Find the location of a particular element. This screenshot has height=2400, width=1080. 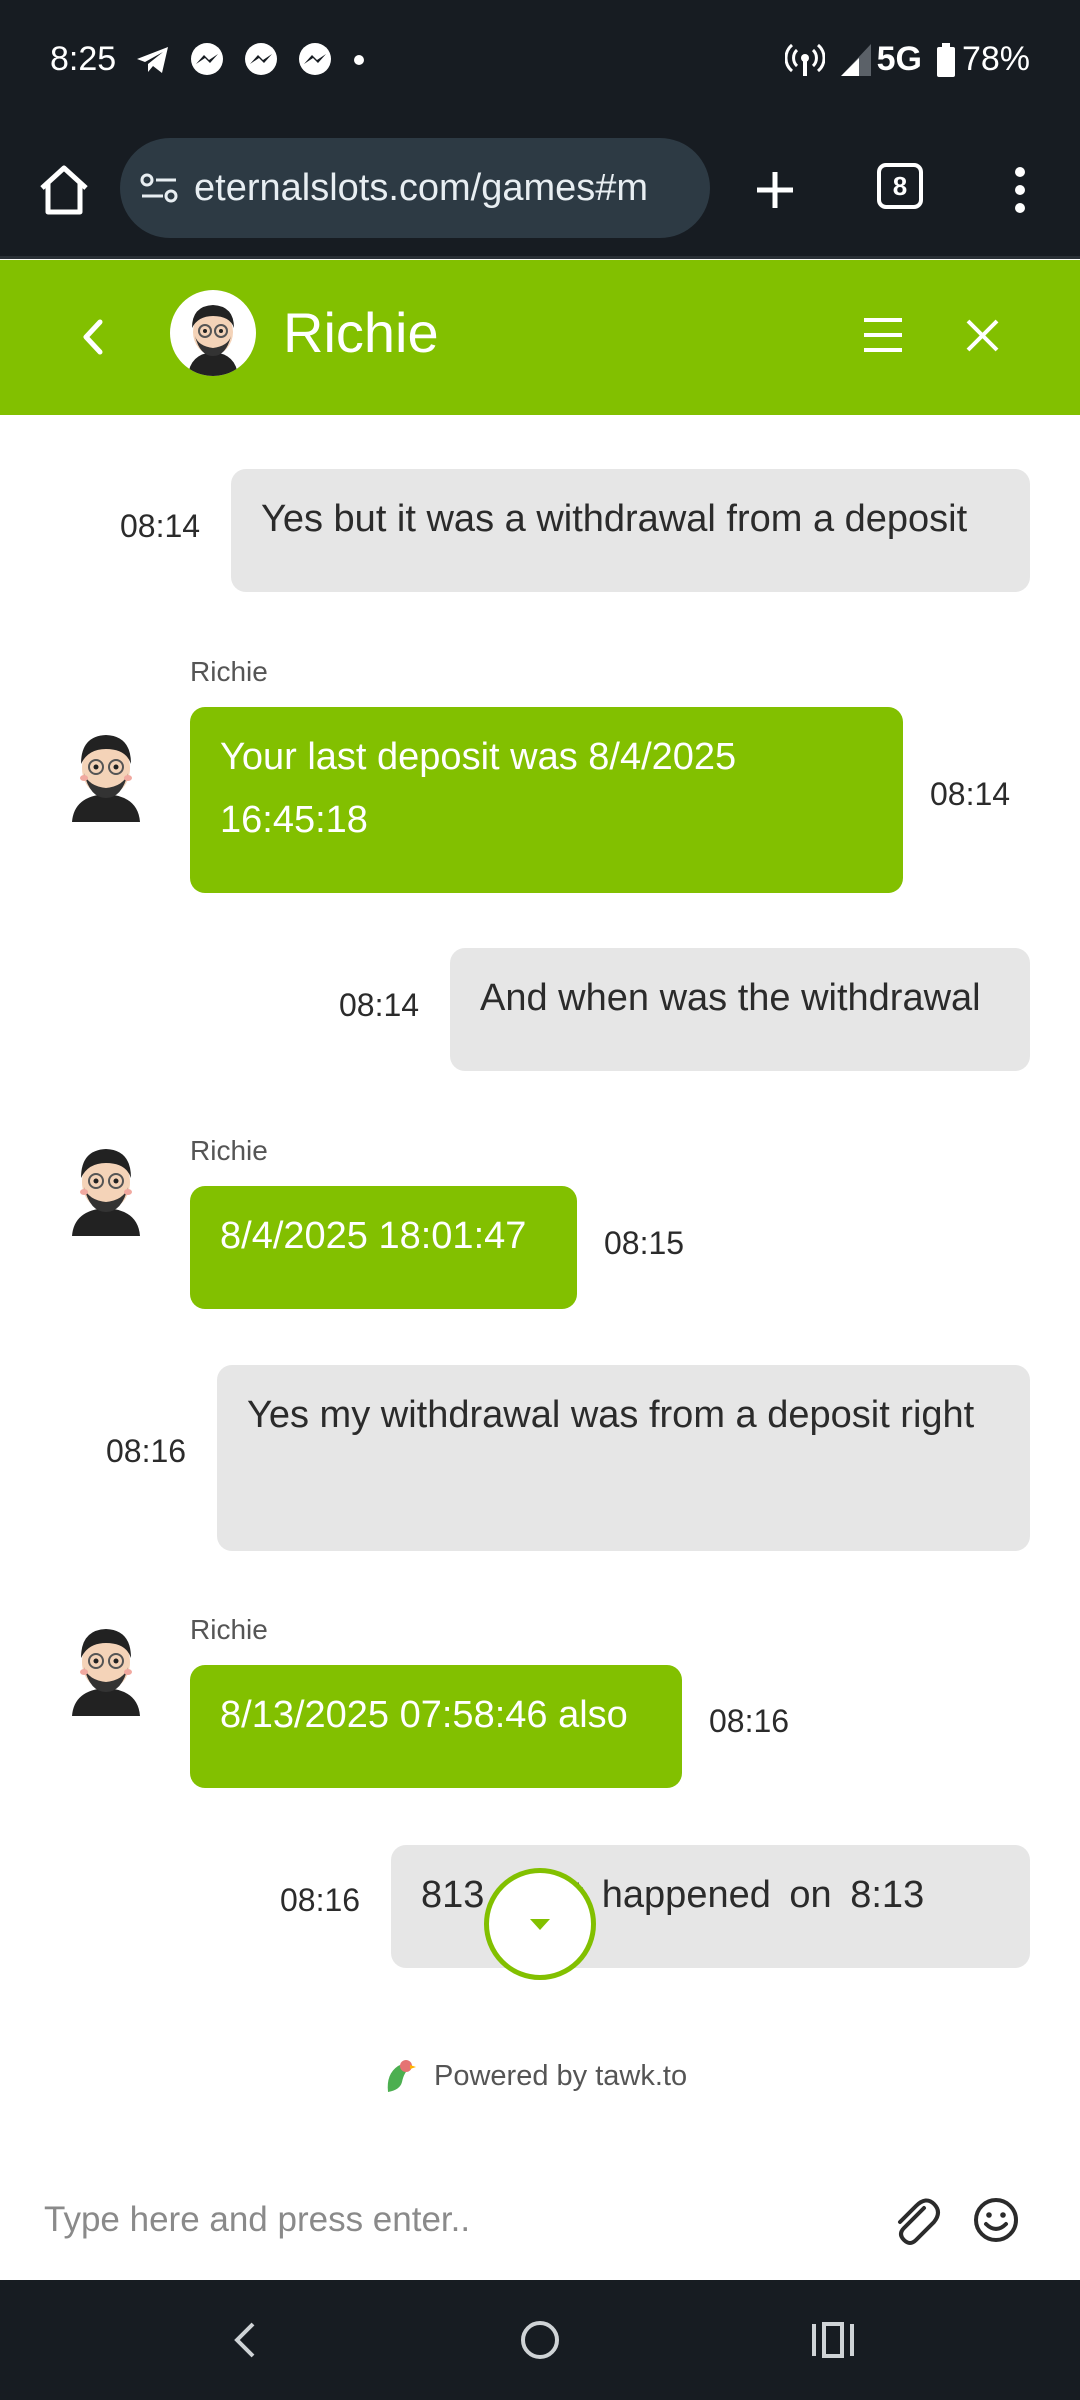

message-input is located at coordinates (444, 2220).